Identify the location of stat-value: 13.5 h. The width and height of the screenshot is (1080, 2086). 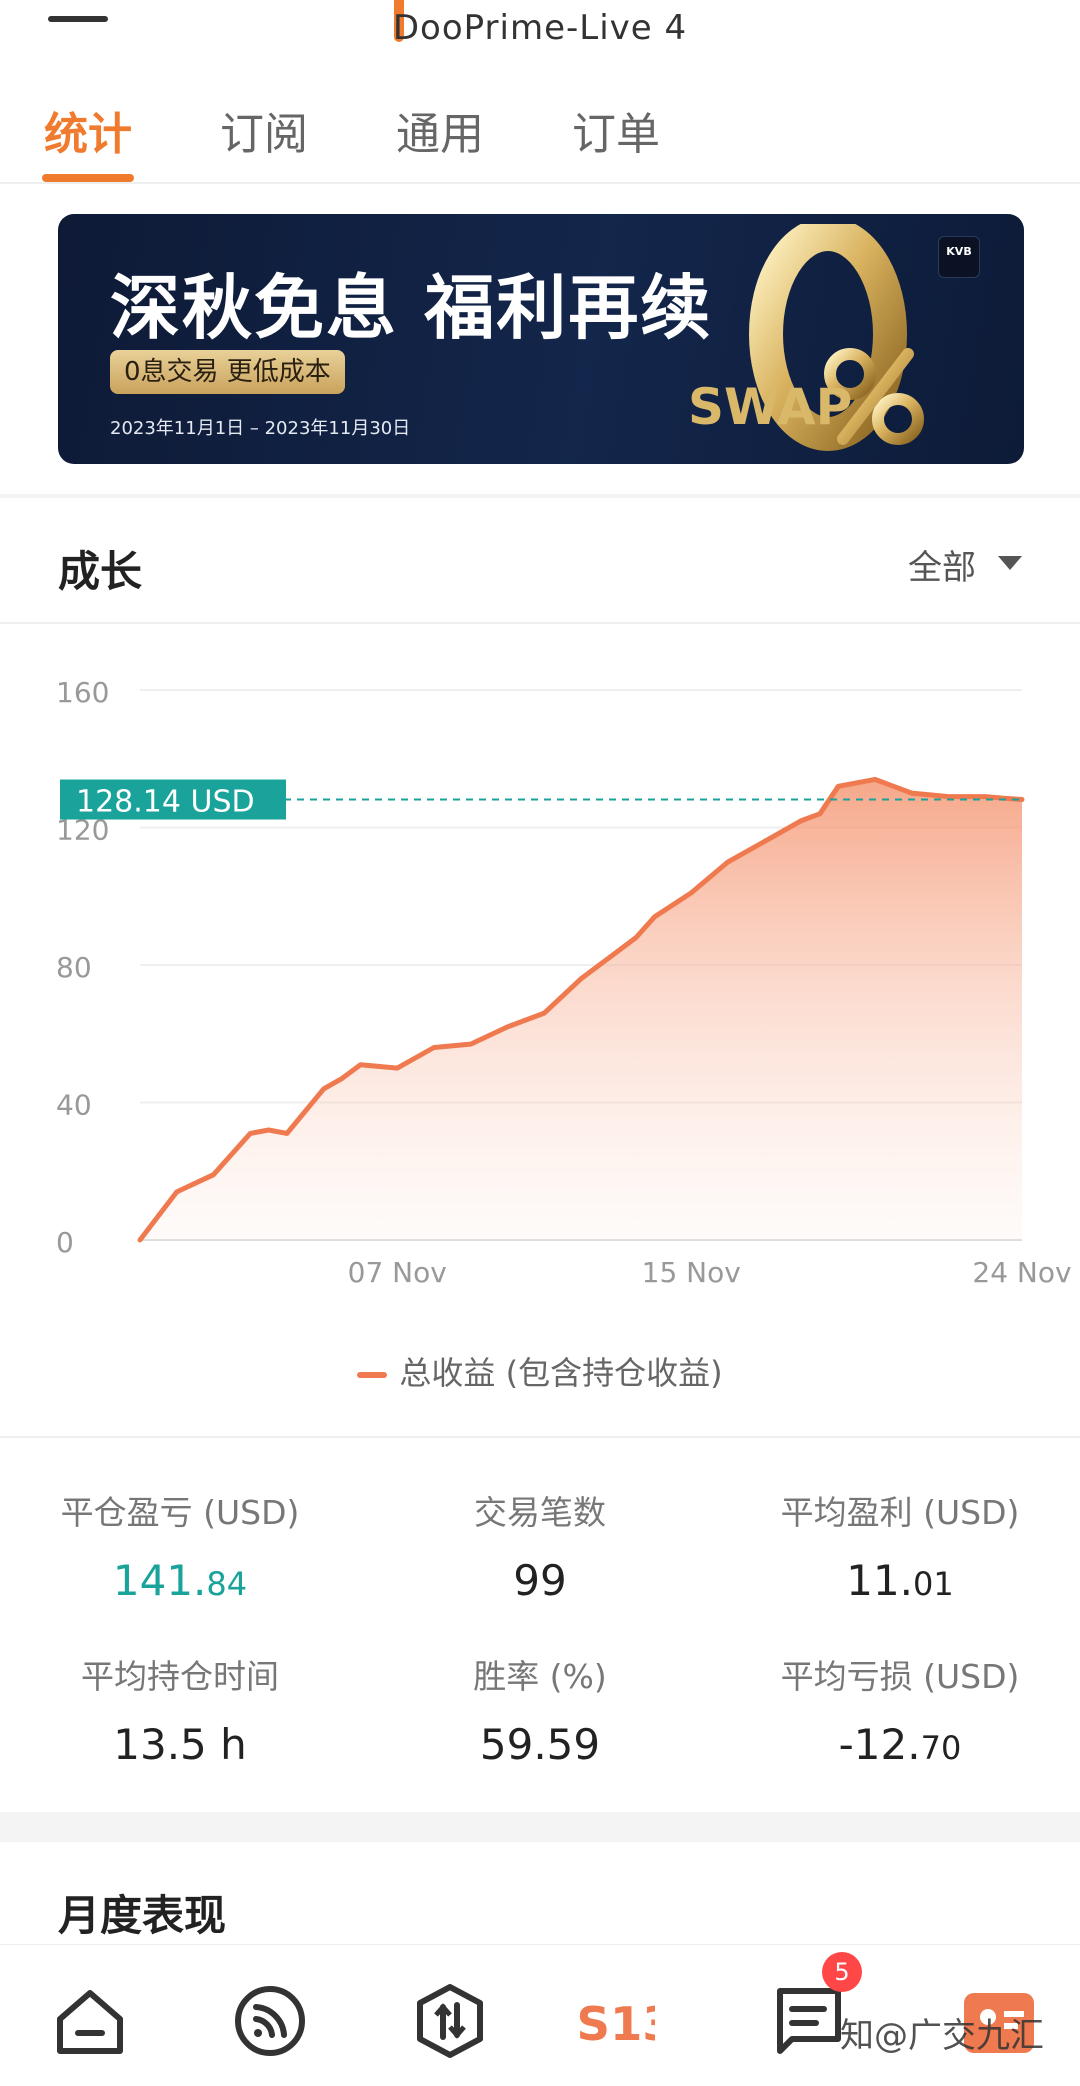
(180, 1744).